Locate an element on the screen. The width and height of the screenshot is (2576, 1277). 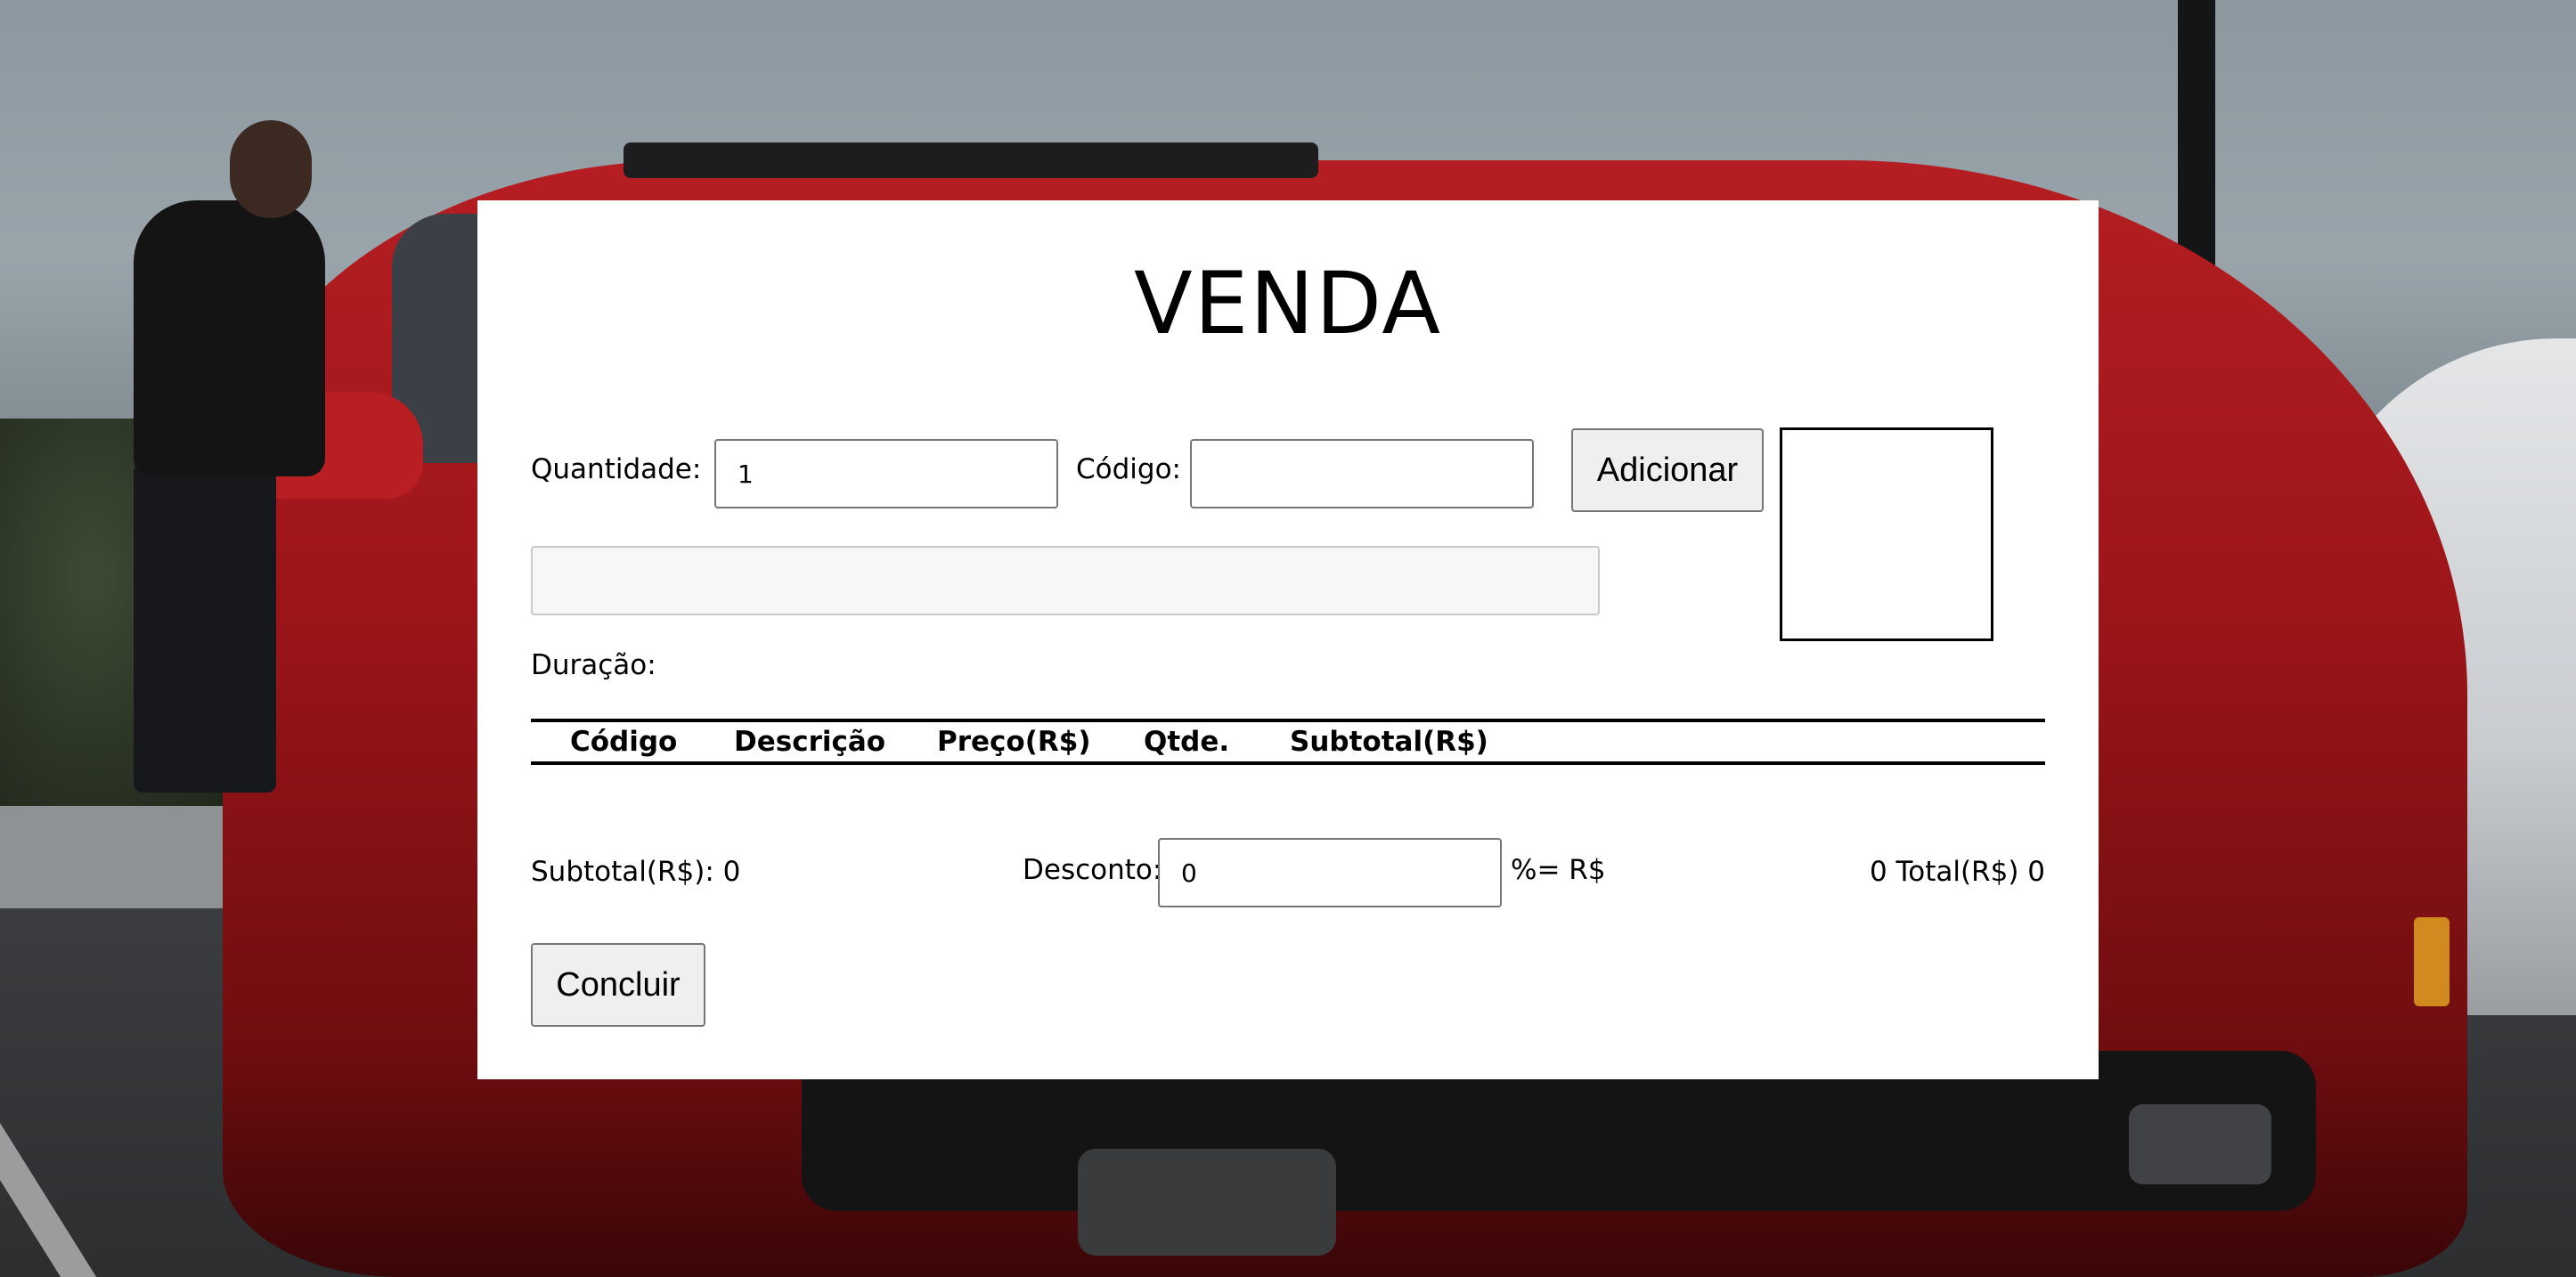
background-car-roof is located at coordinates (971, 160).